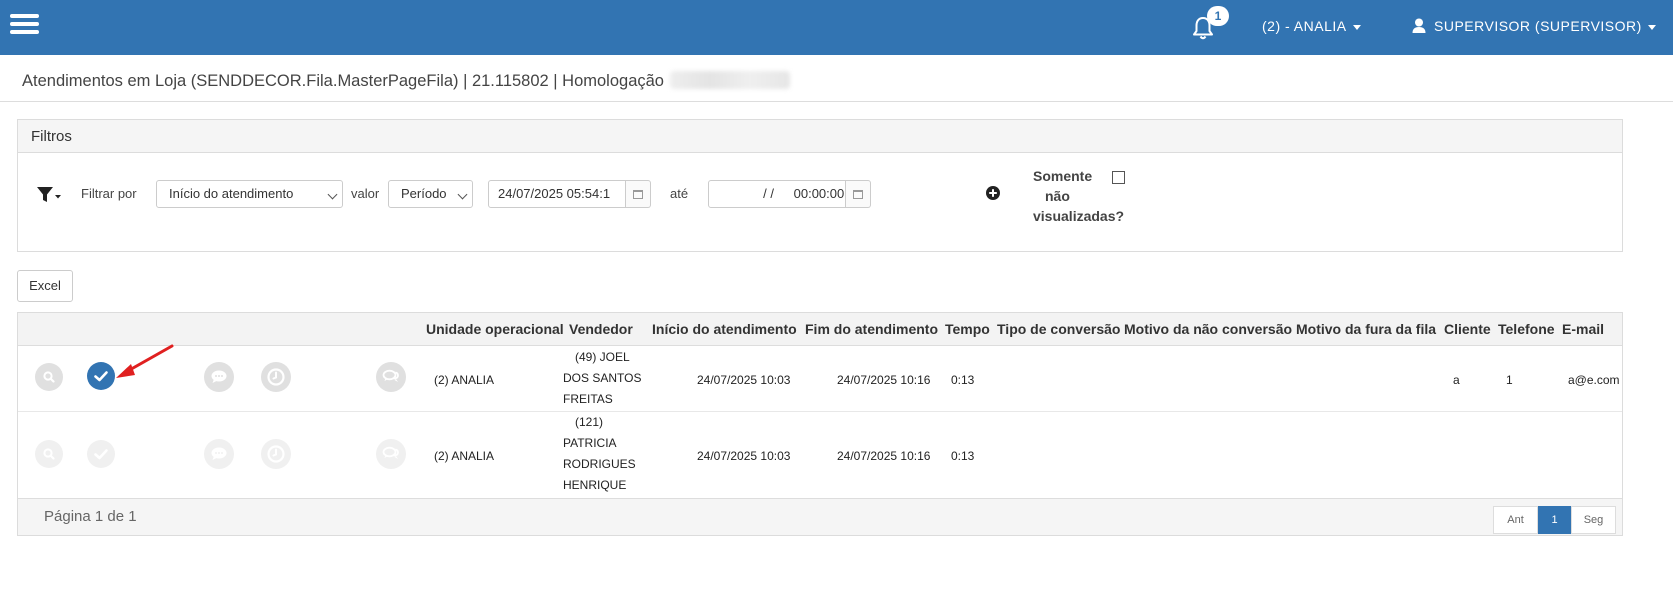 The width and height of the screenshot is (1673, 590). Describe the element at coordinates (1467, 329) in the screenshot. I see `column-header: Cliente` at that location.